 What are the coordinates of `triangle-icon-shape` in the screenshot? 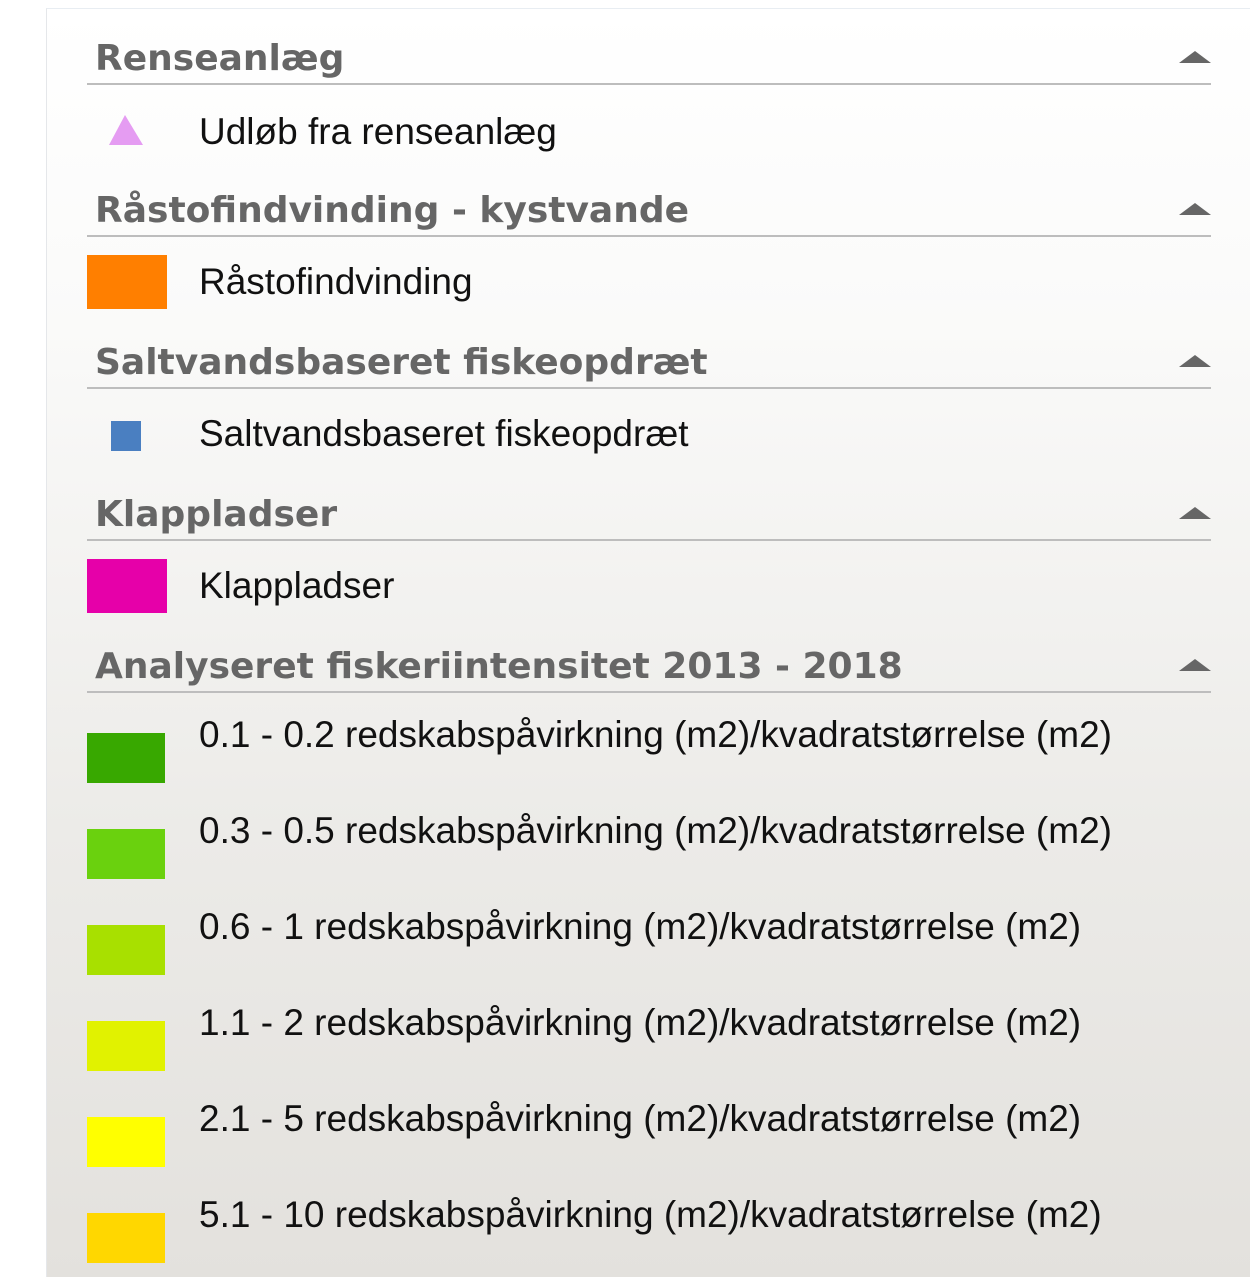 It's located at (126, 130).